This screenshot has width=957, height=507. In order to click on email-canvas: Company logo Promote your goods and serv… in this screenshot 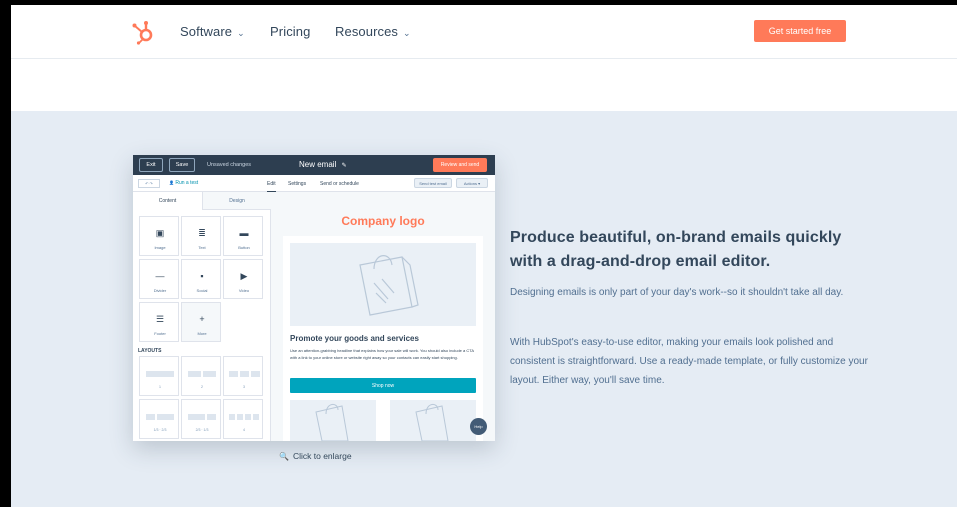, I will do `click(383, 316)`.